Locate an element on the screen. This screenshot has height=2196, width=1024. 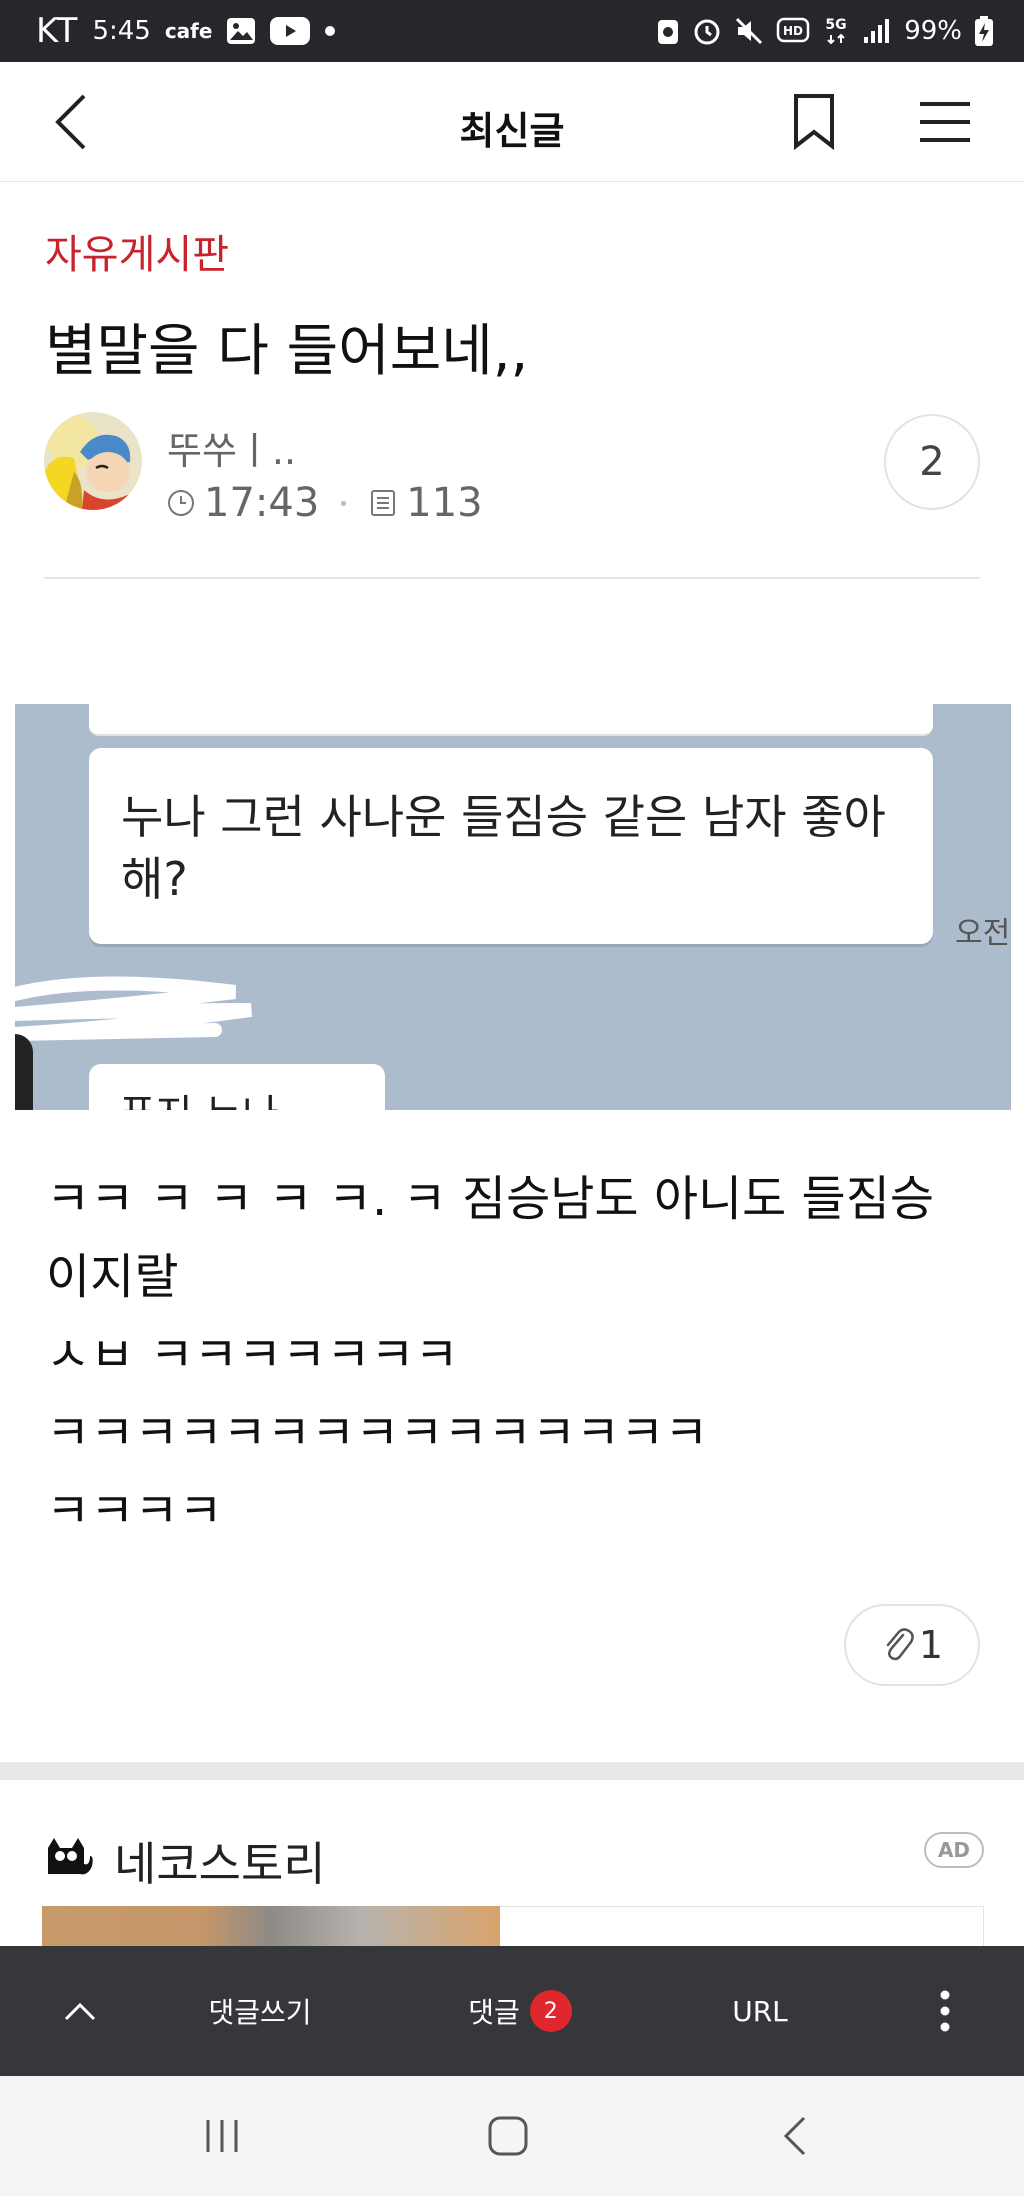
chat-bubble: 누나 그런 사나운 들짐승 같은 남자 좋아 해? is located at coordinates (511, 846).